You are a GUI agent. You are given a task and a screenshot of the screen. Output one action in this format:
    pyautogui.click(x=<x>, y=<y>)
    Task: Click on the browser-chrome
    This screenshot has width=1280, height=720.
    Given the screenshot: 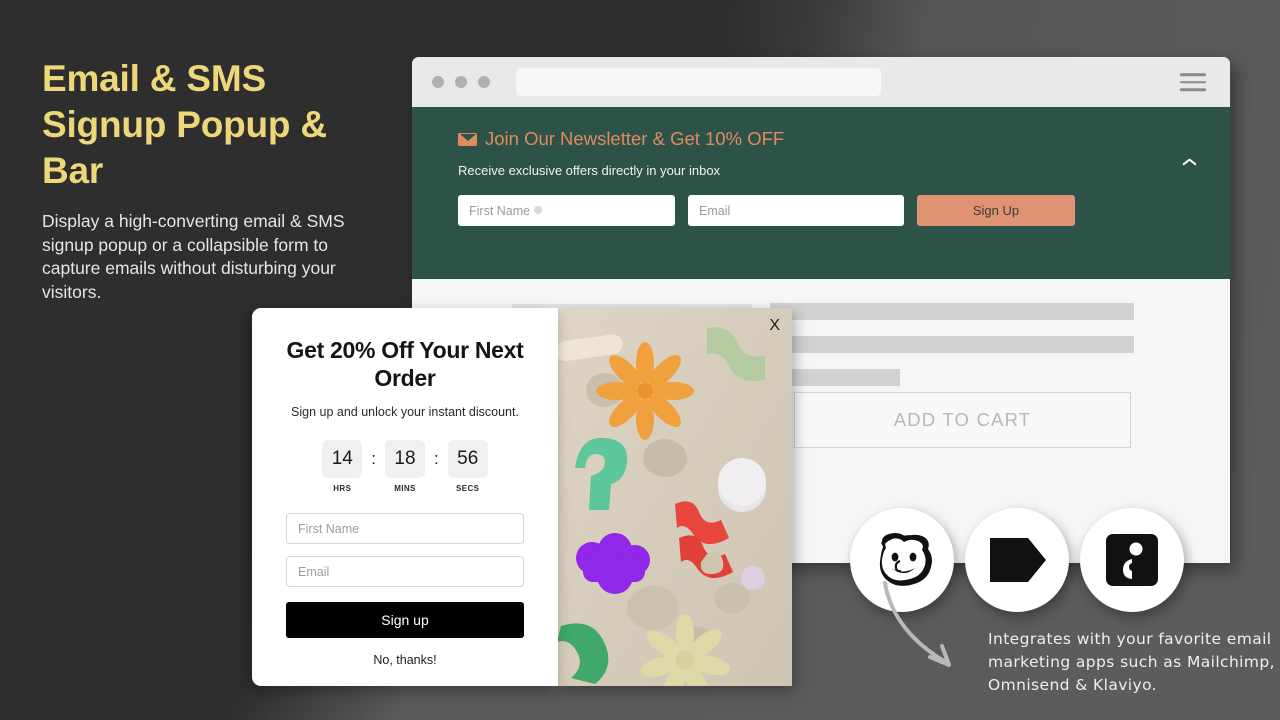 What is the action you would take?
    pyautogui.click(x=821, y=82)
    